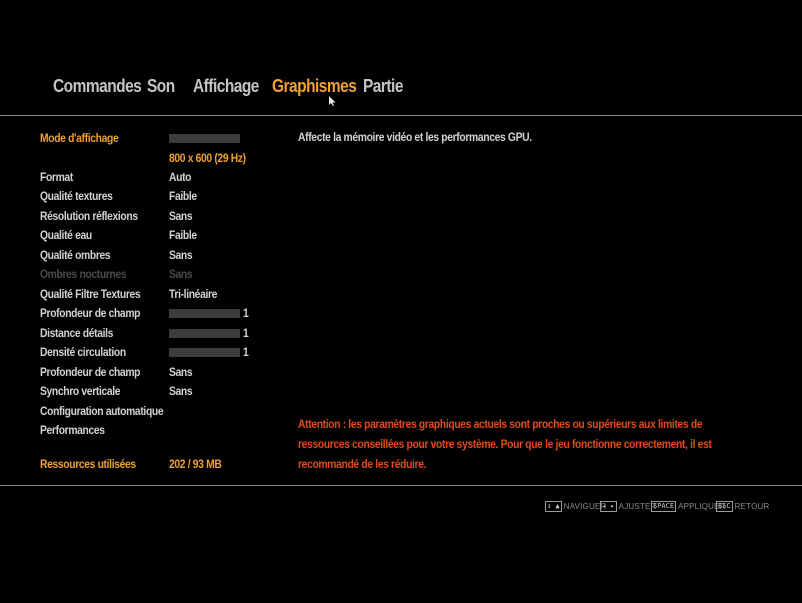  What do you see at coordinates (383, 86) in the screenshot?
I see `tab-partie: Partie` at bounding box center [383, 86].